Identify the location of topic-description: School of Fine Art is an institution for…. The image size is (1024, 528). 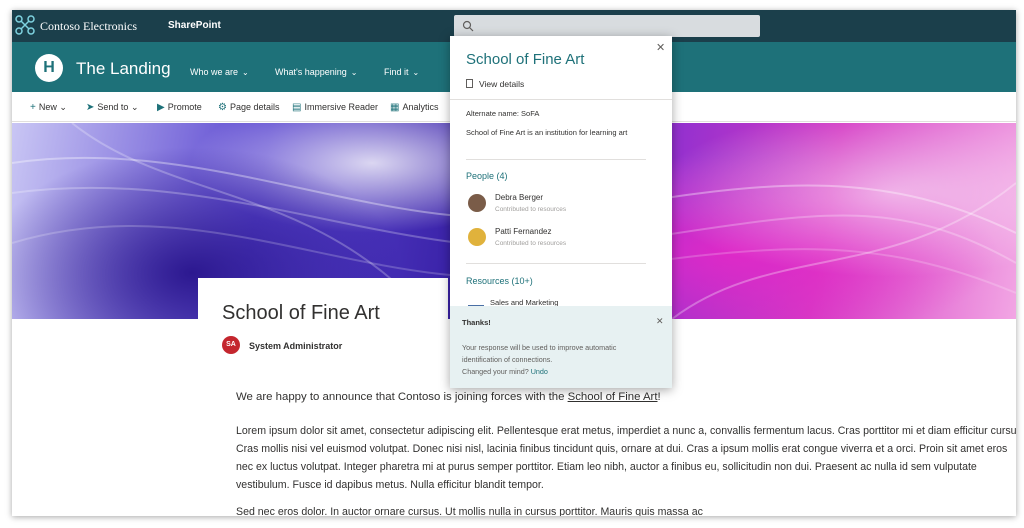
(547, 132).